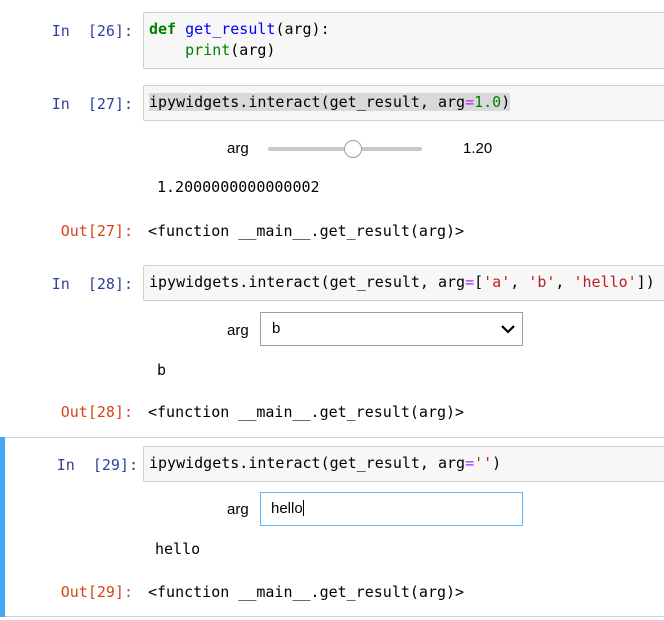 This screenshot has height=620, width=664. I want to click on chevron-down-icon, so click(508, 329).